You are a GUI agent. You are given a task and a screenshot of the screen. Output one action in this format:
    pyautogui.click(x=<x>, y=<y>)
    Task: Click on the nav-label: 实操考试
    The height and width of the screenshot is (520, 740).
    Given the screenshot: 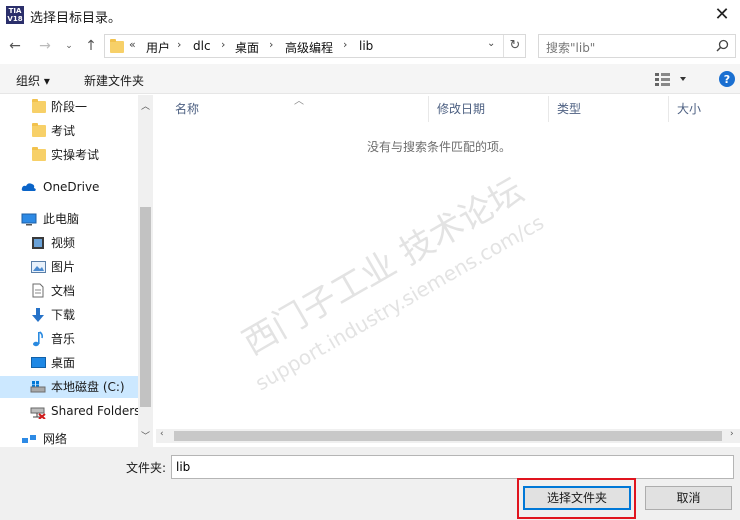 What is the action you would take?
    pyautogui.click(x=75, y=155)
    